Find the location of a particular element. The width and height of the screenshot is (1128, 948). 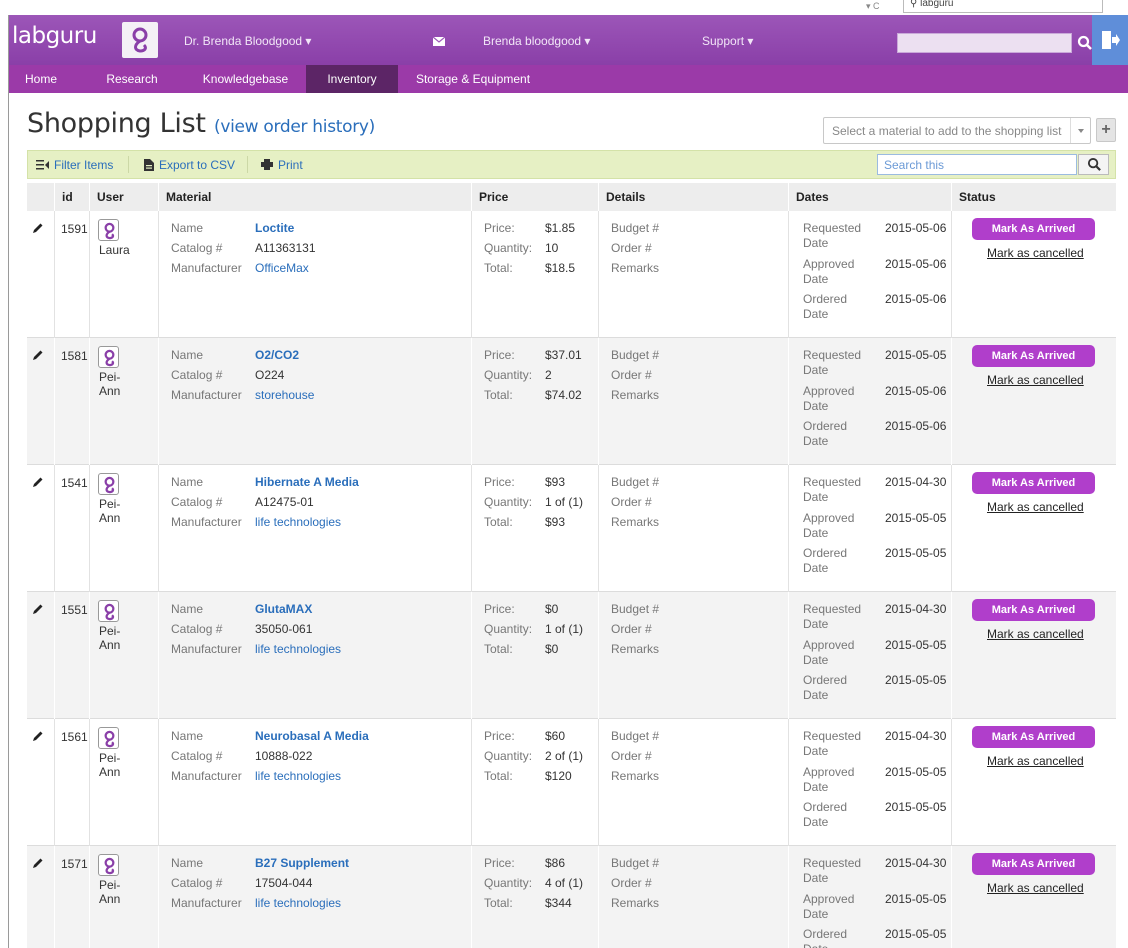

ordered-date: 2015-05-06 is located at coordinates (916, 299).